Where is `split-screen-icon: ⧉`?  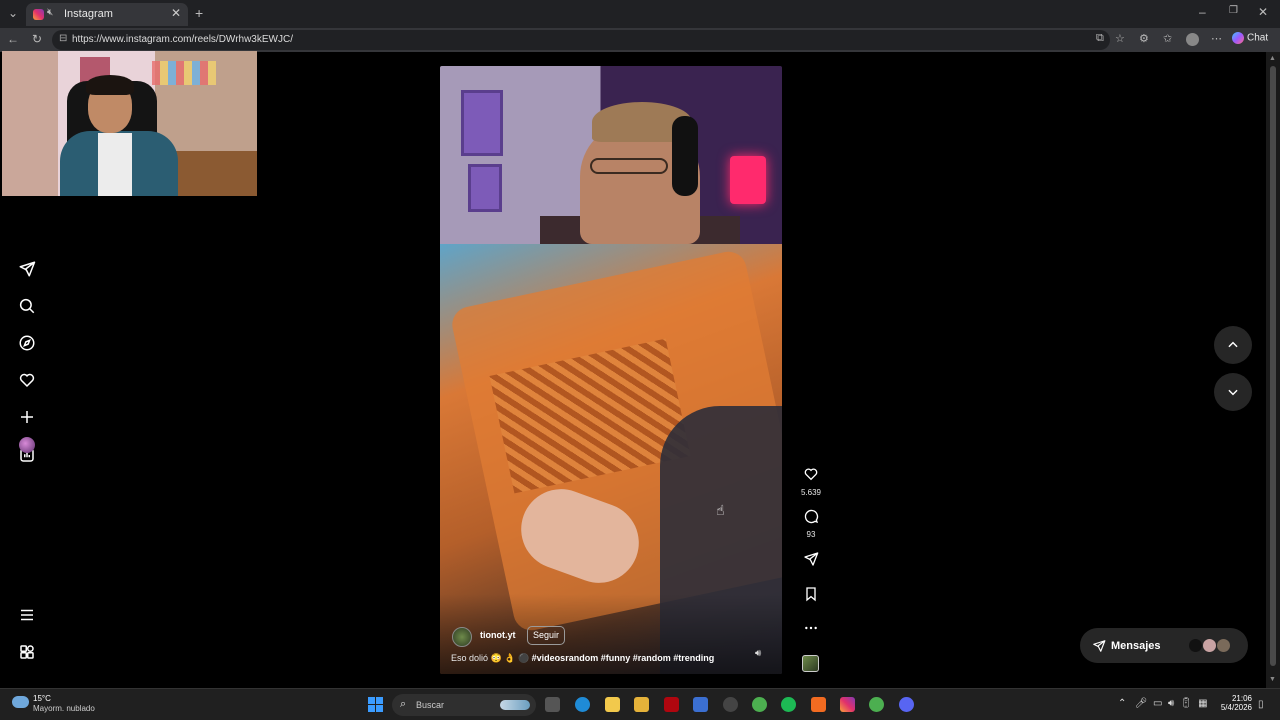
split-screen-icon: ⧉ is located at coordinates (1100, 38).